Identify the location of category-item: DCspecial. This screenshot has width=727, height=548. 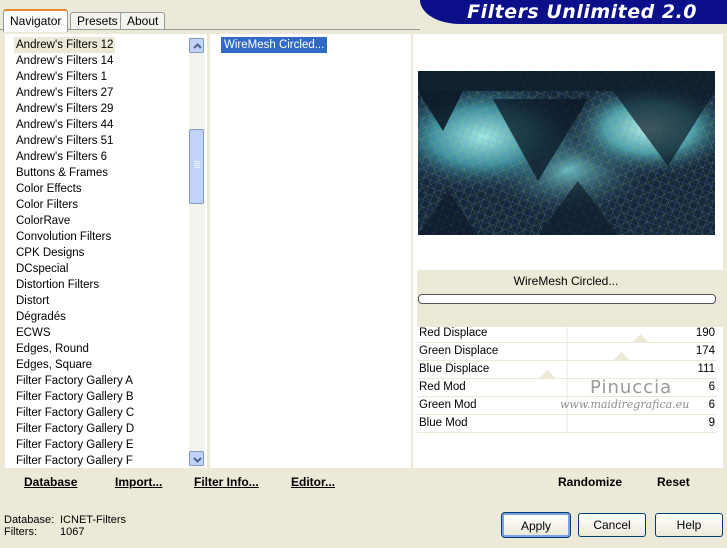
(42, 269).